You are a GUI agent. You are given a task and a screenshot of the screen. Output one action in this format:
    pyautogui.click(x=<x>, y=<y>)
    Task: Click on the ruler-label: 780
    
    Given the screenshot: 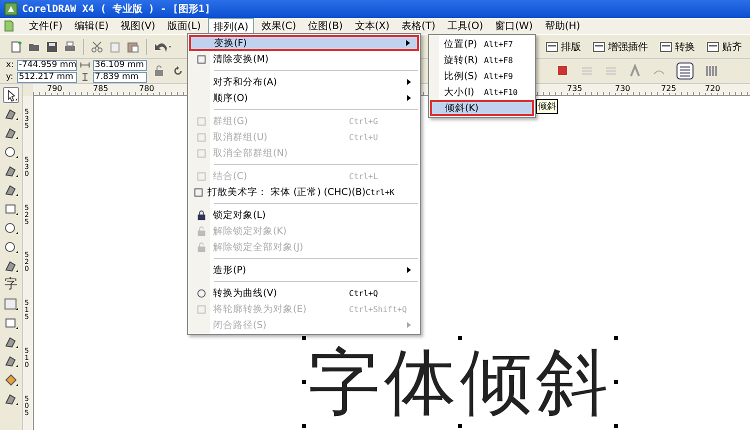 What is the action you would take?
    pyautogui.click(x=146, y=88)
    